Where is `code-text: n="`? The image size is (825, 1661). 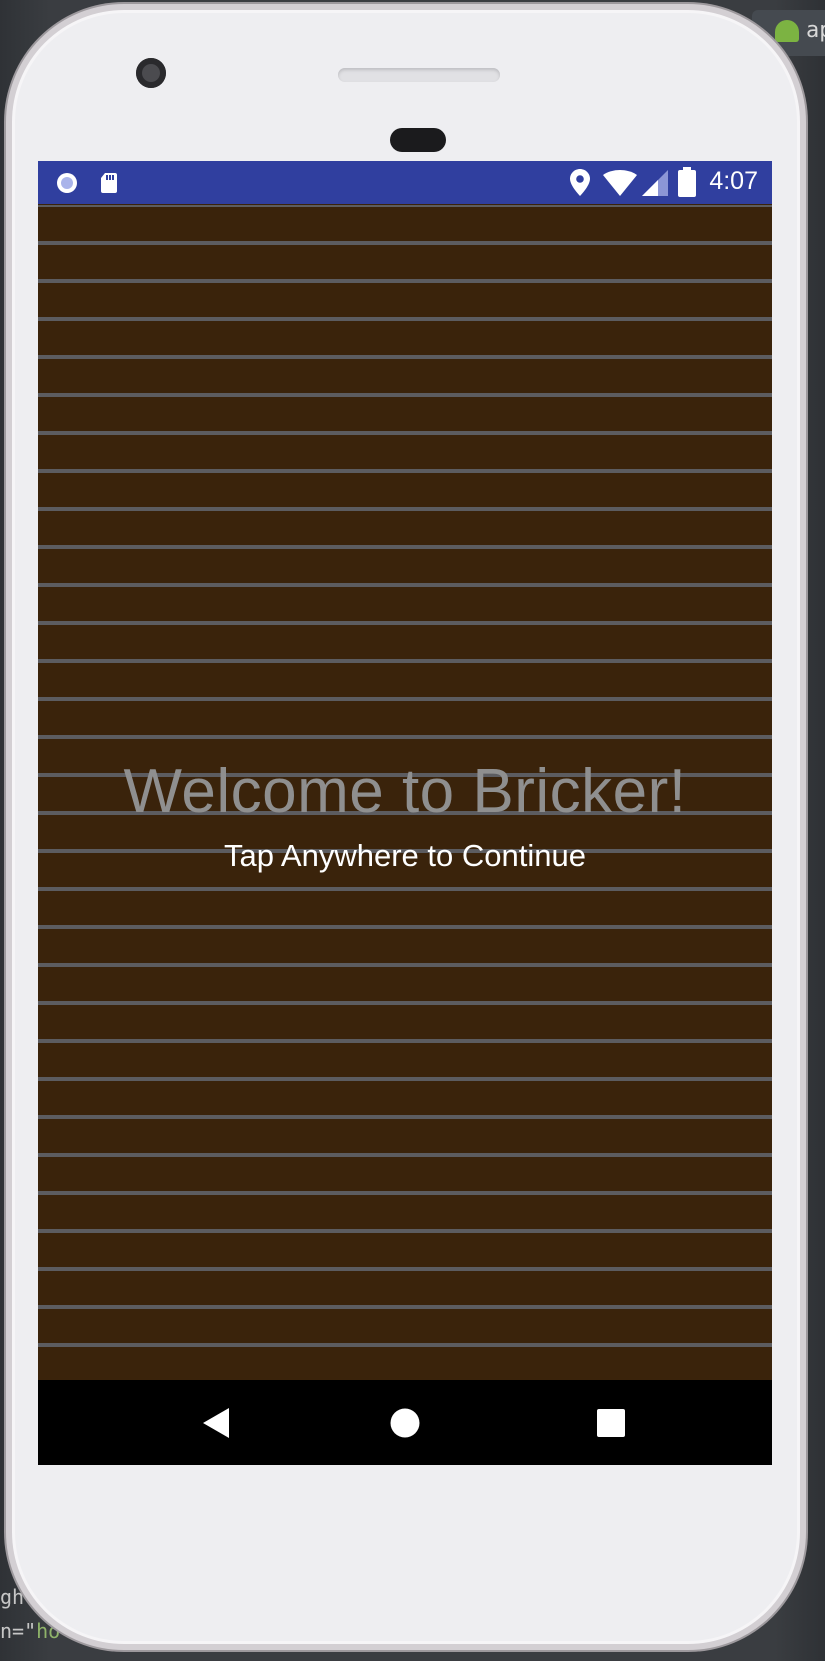 code-text: n=" is located at coordinates (18, 1631).